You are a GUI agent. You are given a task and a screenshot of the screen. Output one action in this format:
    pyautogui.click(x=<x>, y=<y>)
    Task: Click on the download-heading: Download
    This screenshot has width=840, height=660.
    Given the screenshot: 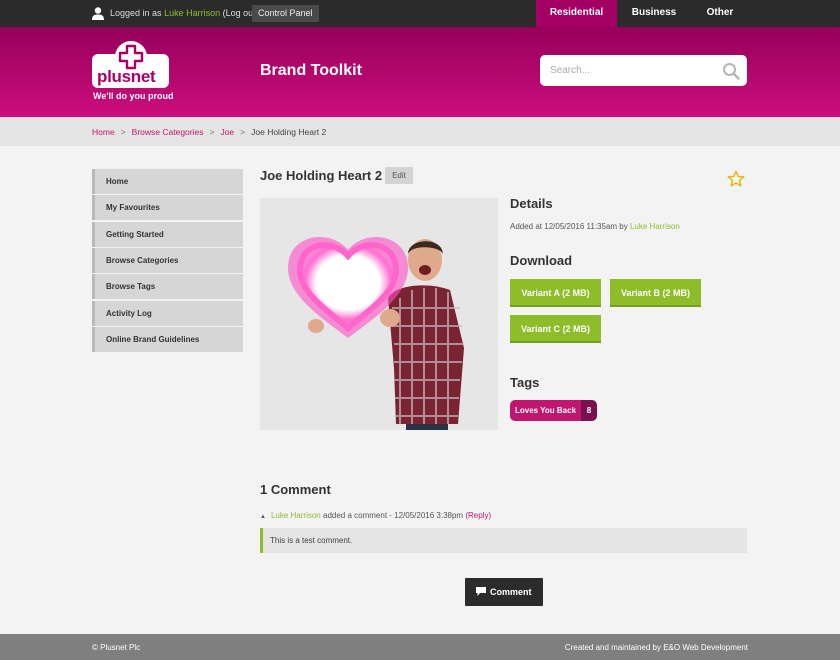 What is the action you would take?
    pyautogui.click(x=541, y=260)
    